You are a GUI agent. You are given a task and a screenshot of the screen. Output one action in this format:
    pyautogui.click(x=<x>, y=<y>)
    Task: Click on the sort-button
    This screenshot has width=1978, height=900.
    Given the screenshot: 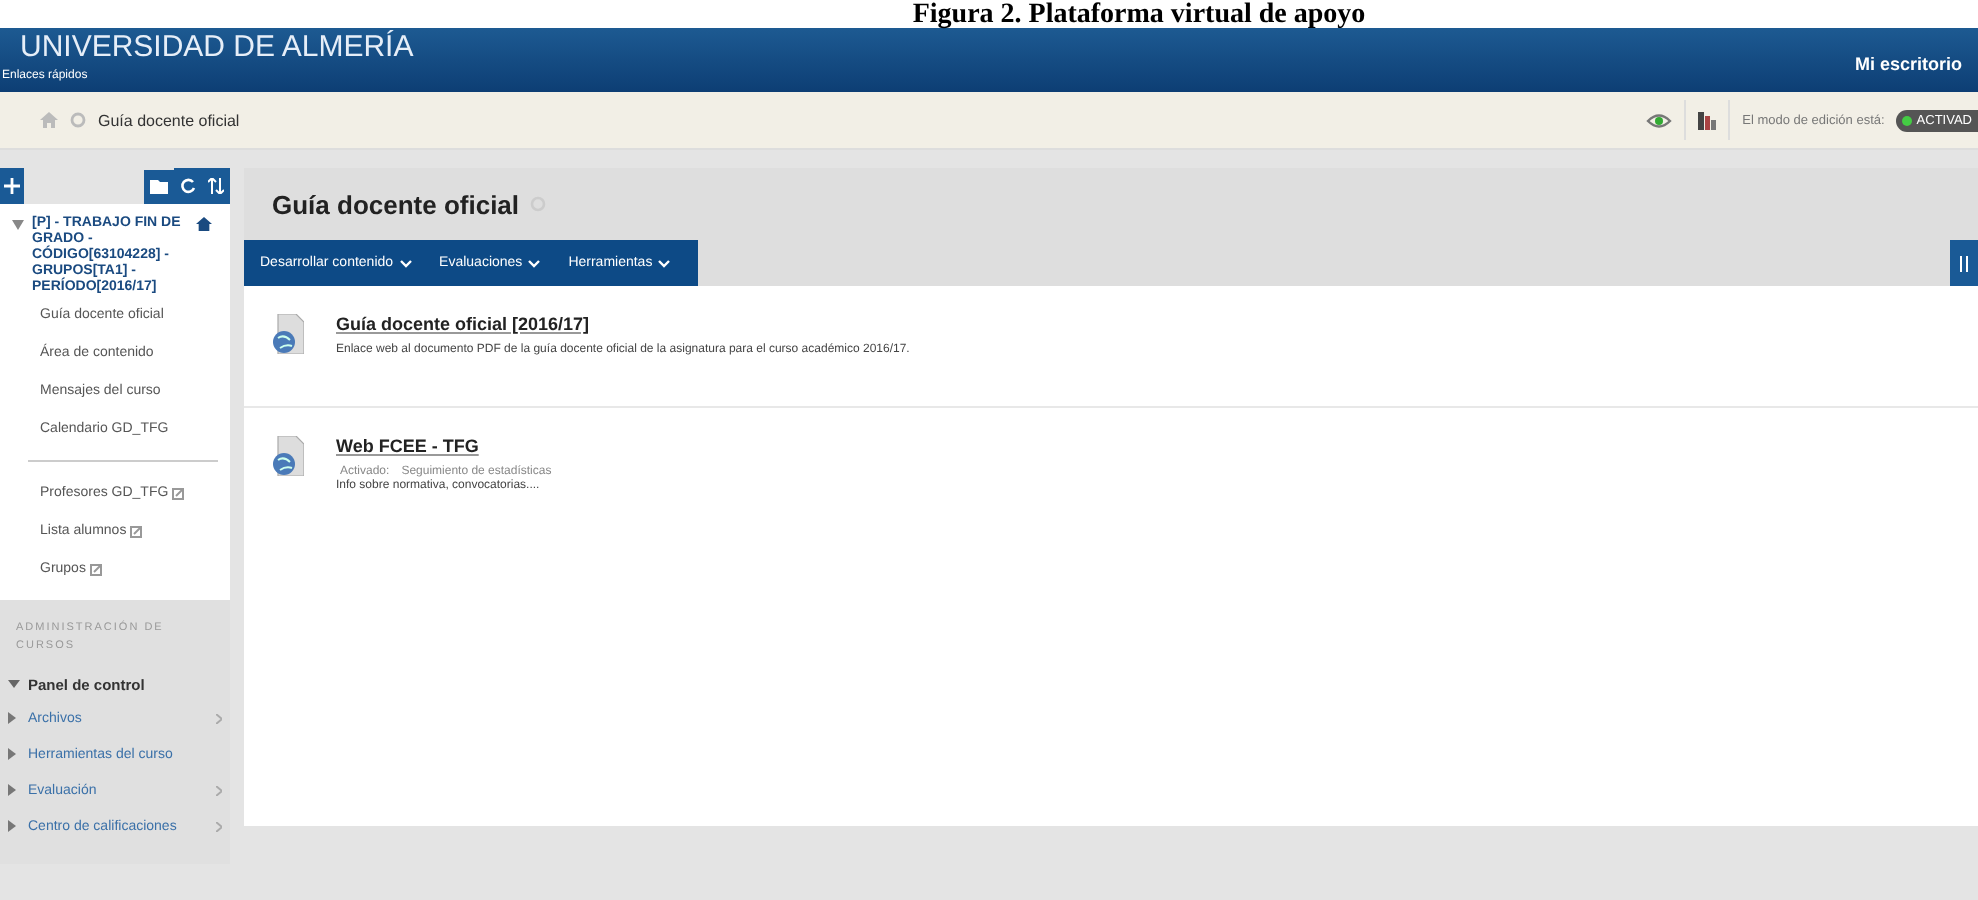 What is the action you would take?
    pyautogui.click(x=1964, y=263)
    